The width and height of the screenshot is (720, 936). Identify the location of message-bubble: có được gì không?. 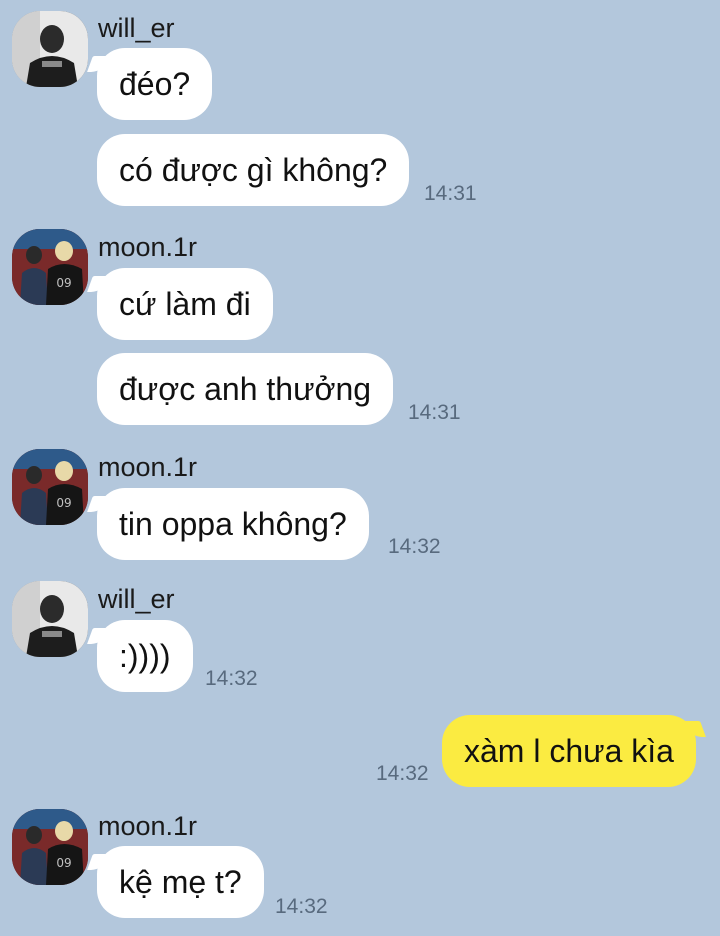
(253, 170).